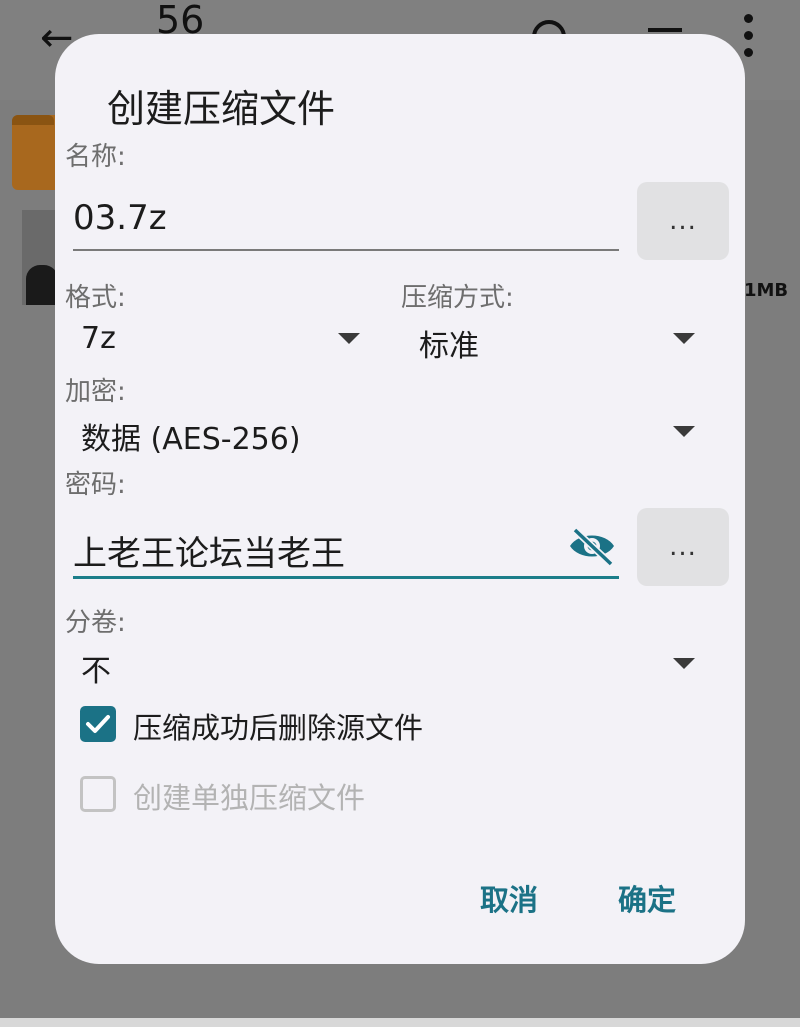 The image size is (800, 1027). Describe the element at coordinates (749, 39) in the screenshot. I see `more-vert-icon` at that location.